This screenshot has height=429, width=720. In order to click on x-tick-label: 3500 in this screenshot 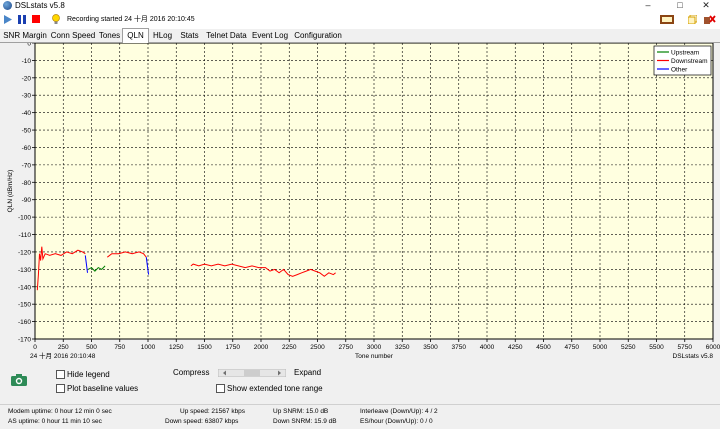, I will do `click(430, 347)`.